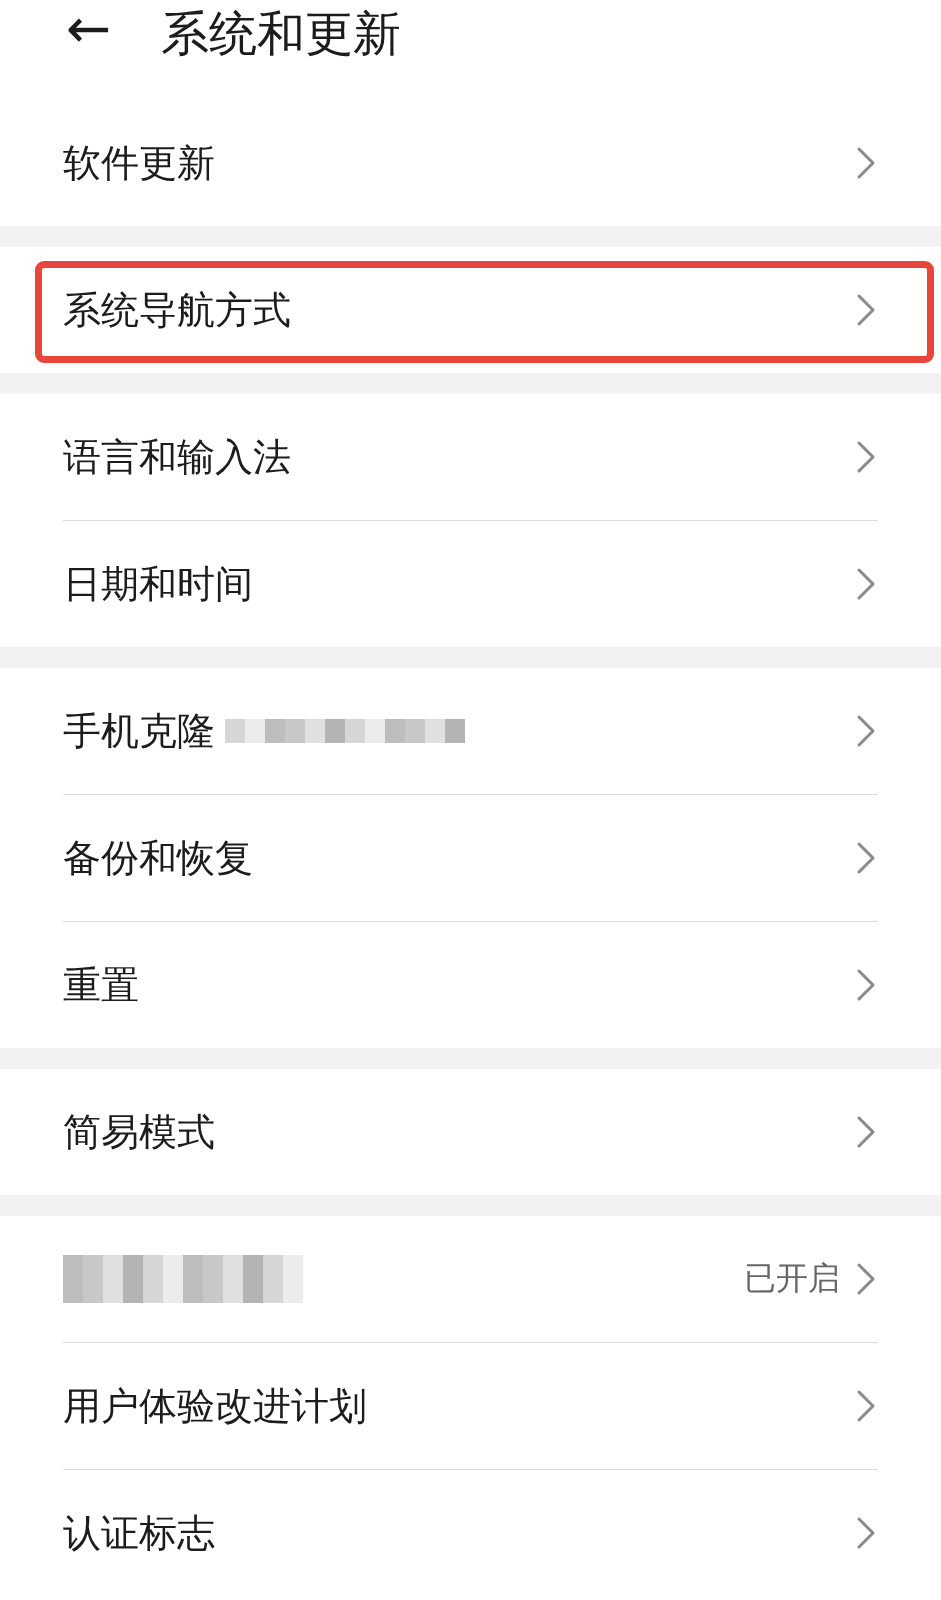 This screenshot has height=1600, width=941. What do you see at coordinates (139, 731) in the screenshot?
I see `setting-label: 手机克隆` at bounding box center [139, 731].